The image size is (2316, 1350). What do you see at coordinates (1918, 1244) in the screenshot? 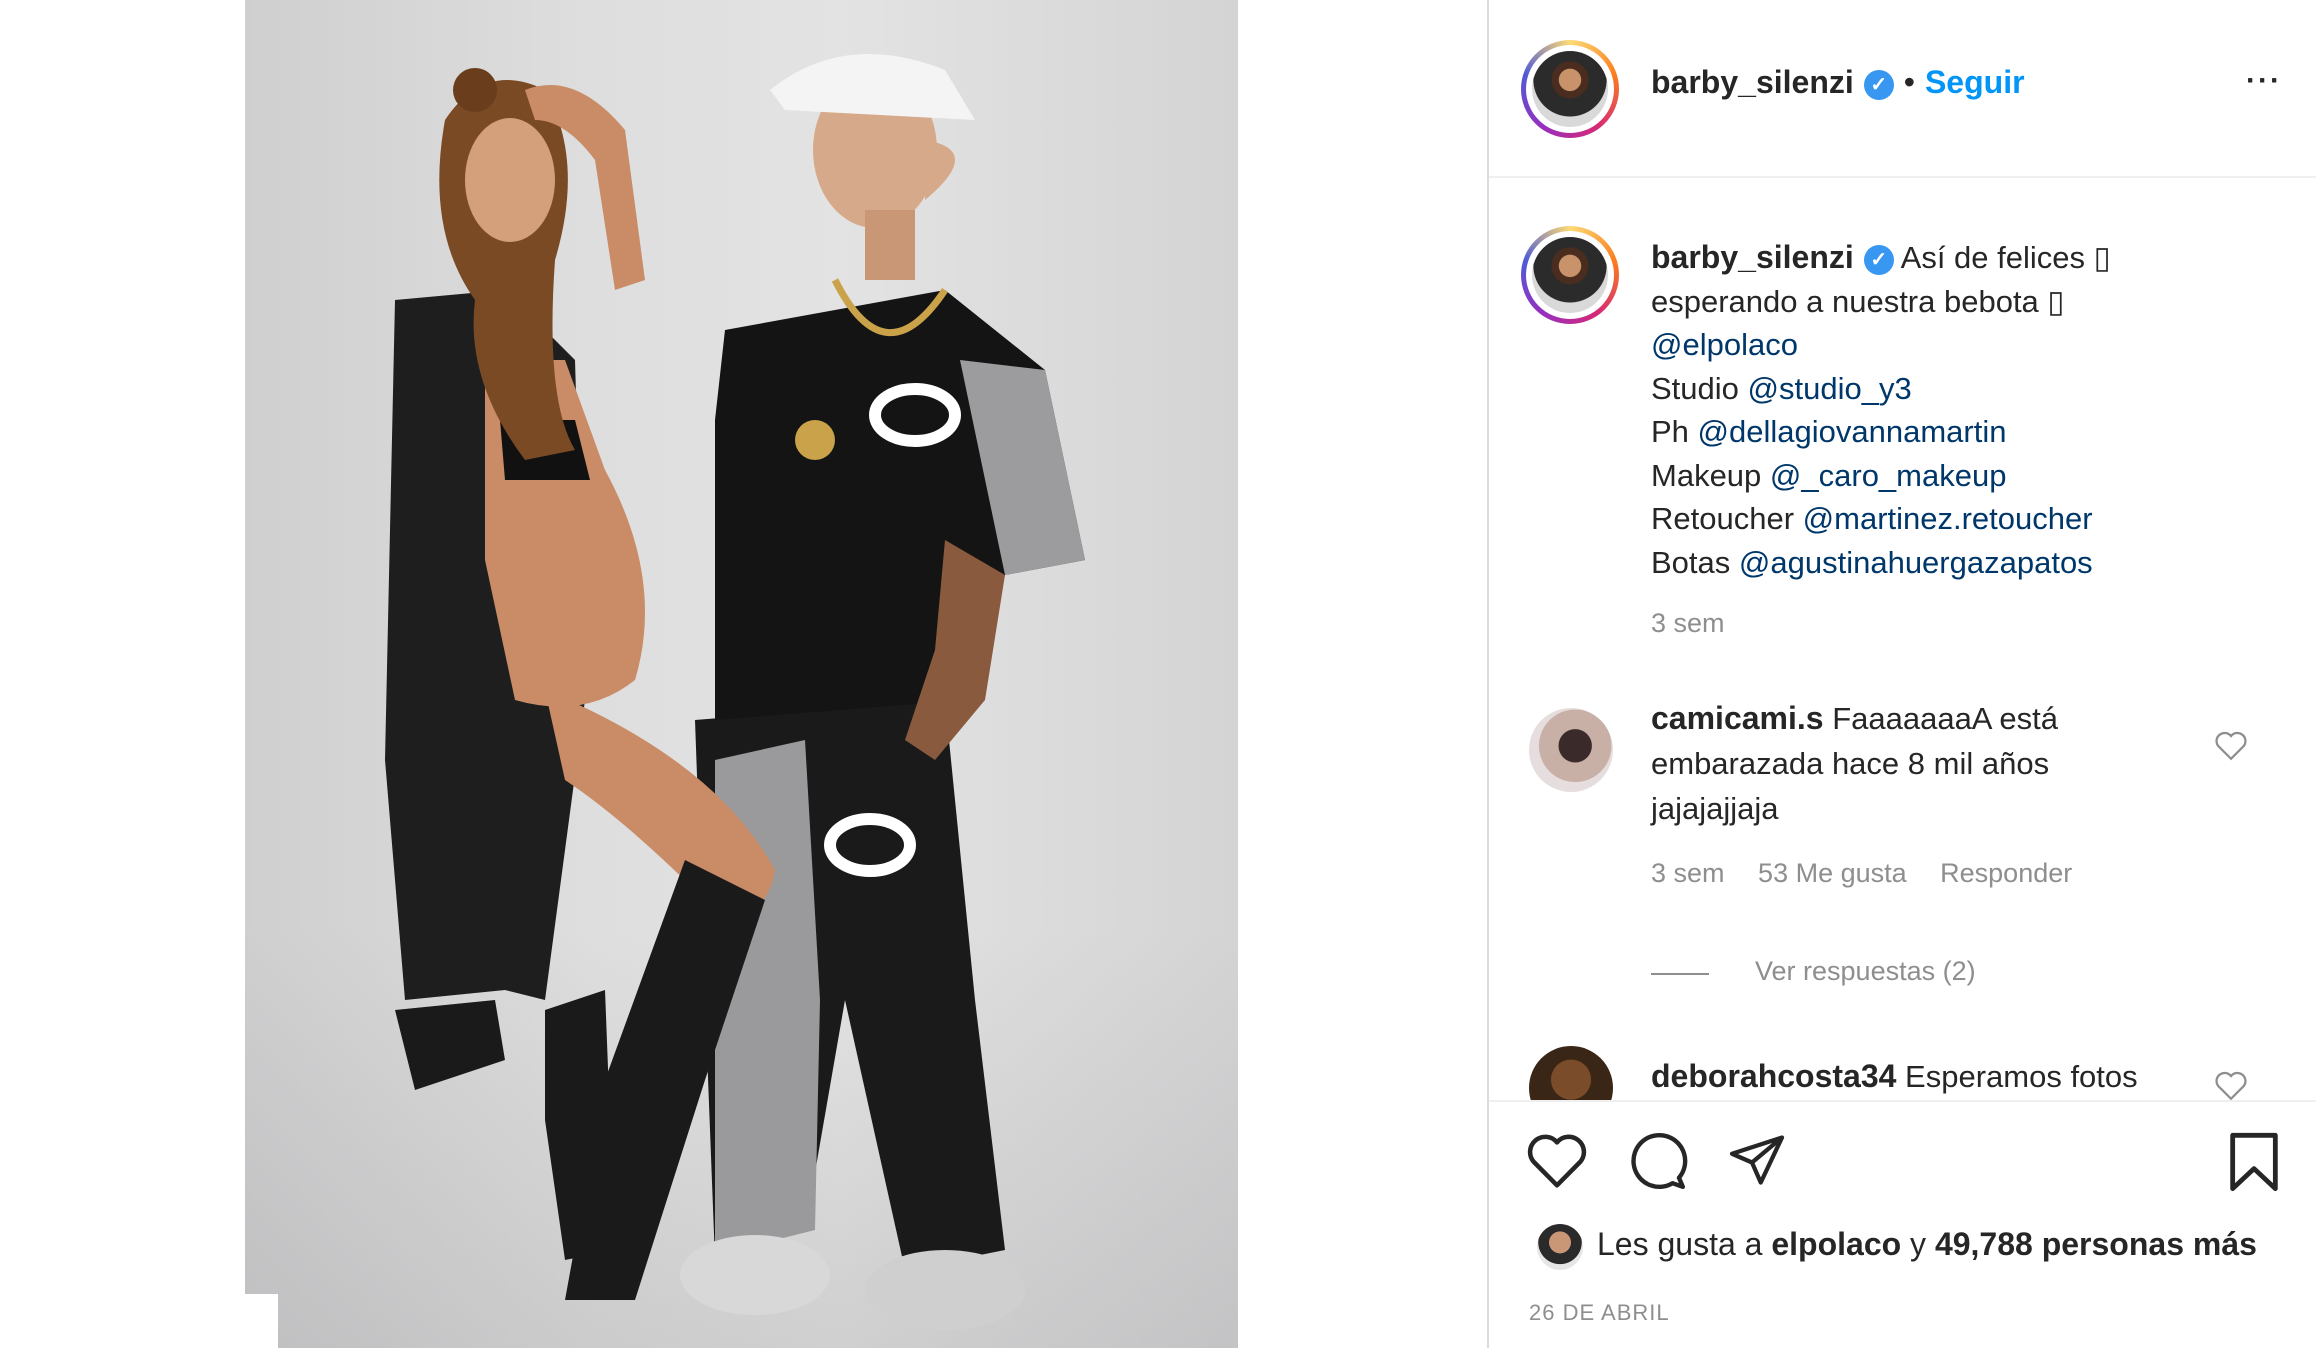
I see `likes-connector: y` at bounding box center [1918, 1244].